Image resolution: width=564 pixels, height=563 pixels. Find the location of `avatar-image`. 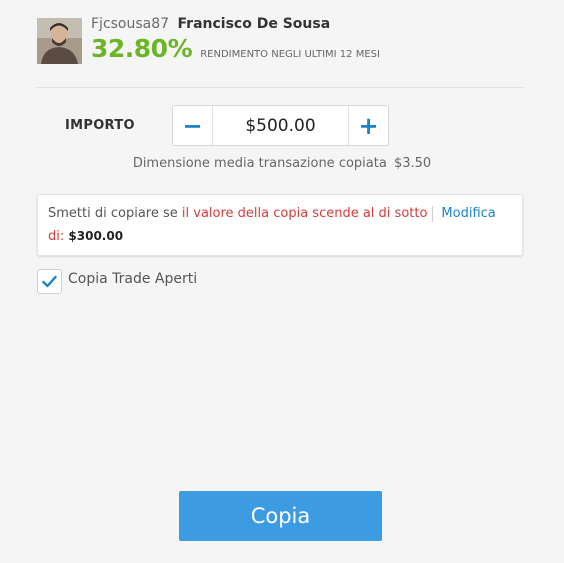

avatar-image is located at coordinates (59, 41).